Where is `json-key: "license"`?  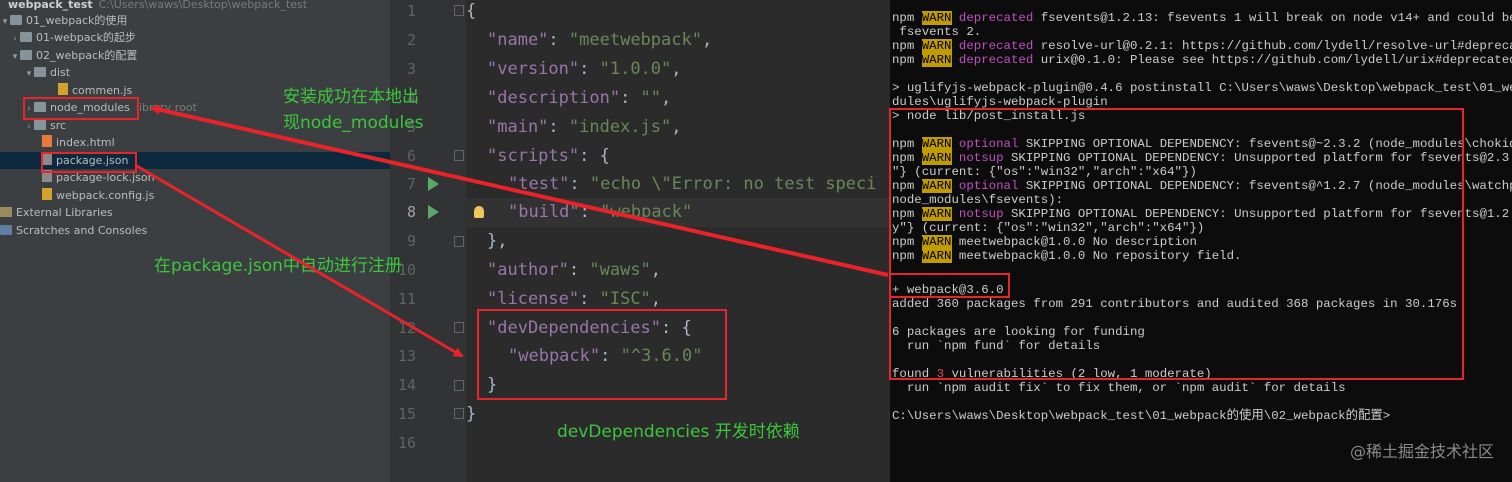
json-key: "license" is located at coordinates (533, 299).